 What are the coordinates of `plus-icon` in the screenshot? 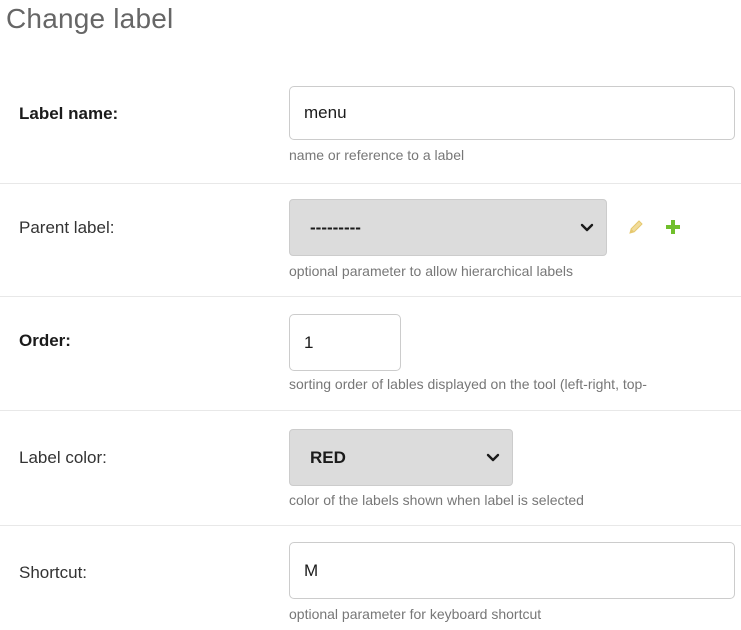 It's located at (673, 227).